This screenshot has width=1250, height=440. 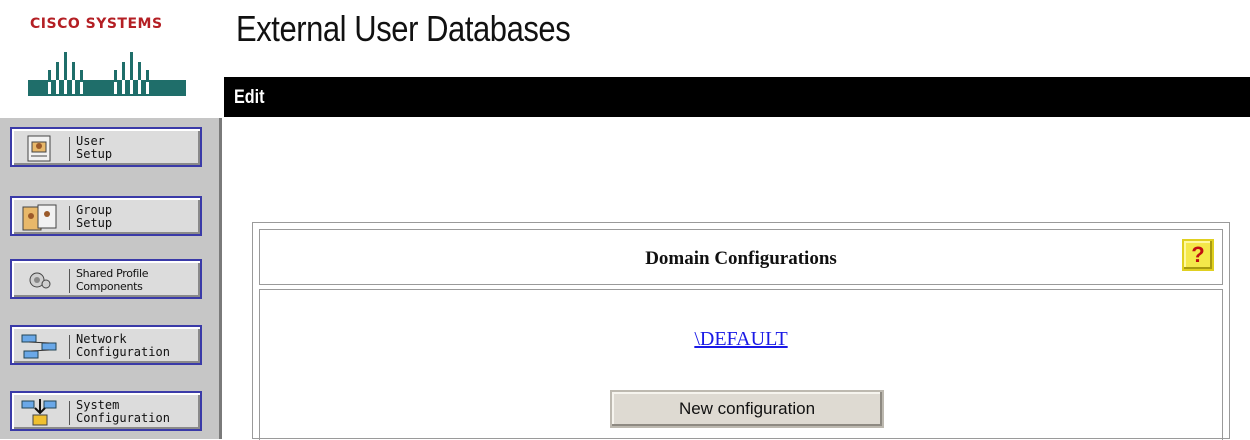 I want to click on panel-header: Domain Configurations ?, so click(x=741, y=257).